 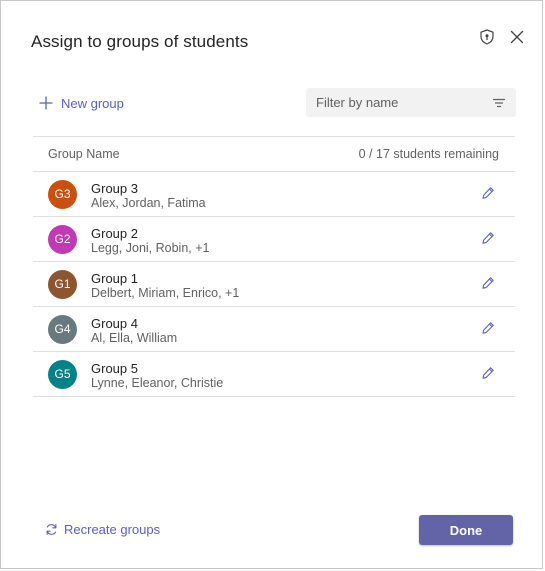 What do you see at coordinates (274, 329) in the screenshot?
I see `group-row: G4 Group 4 Al, Ella, William` at bounding box center [274, 329].